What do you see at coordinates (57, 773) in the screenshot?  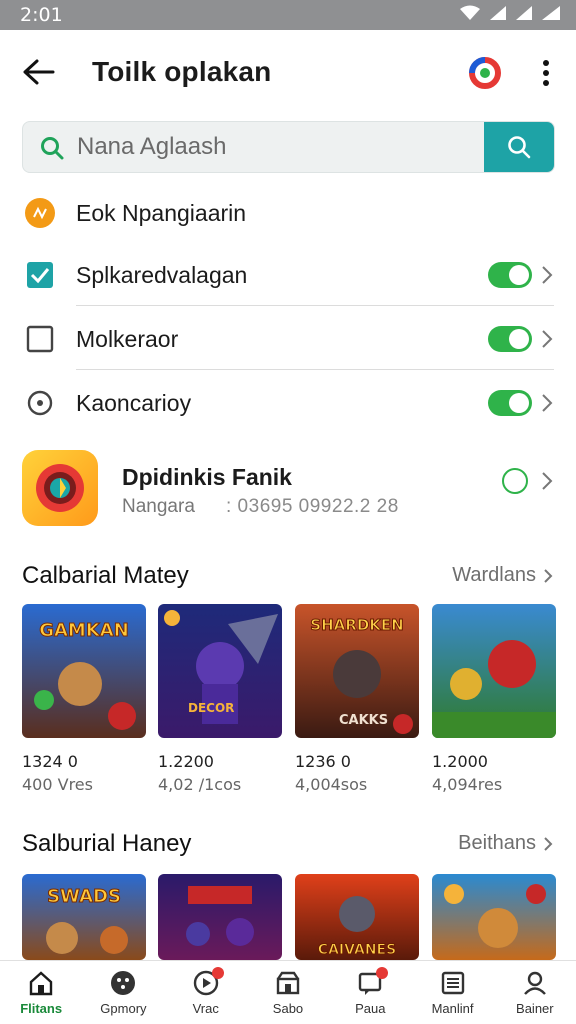 I see `tile-caption: 1324 0 400 Vres` at bounding box center [57, 773].